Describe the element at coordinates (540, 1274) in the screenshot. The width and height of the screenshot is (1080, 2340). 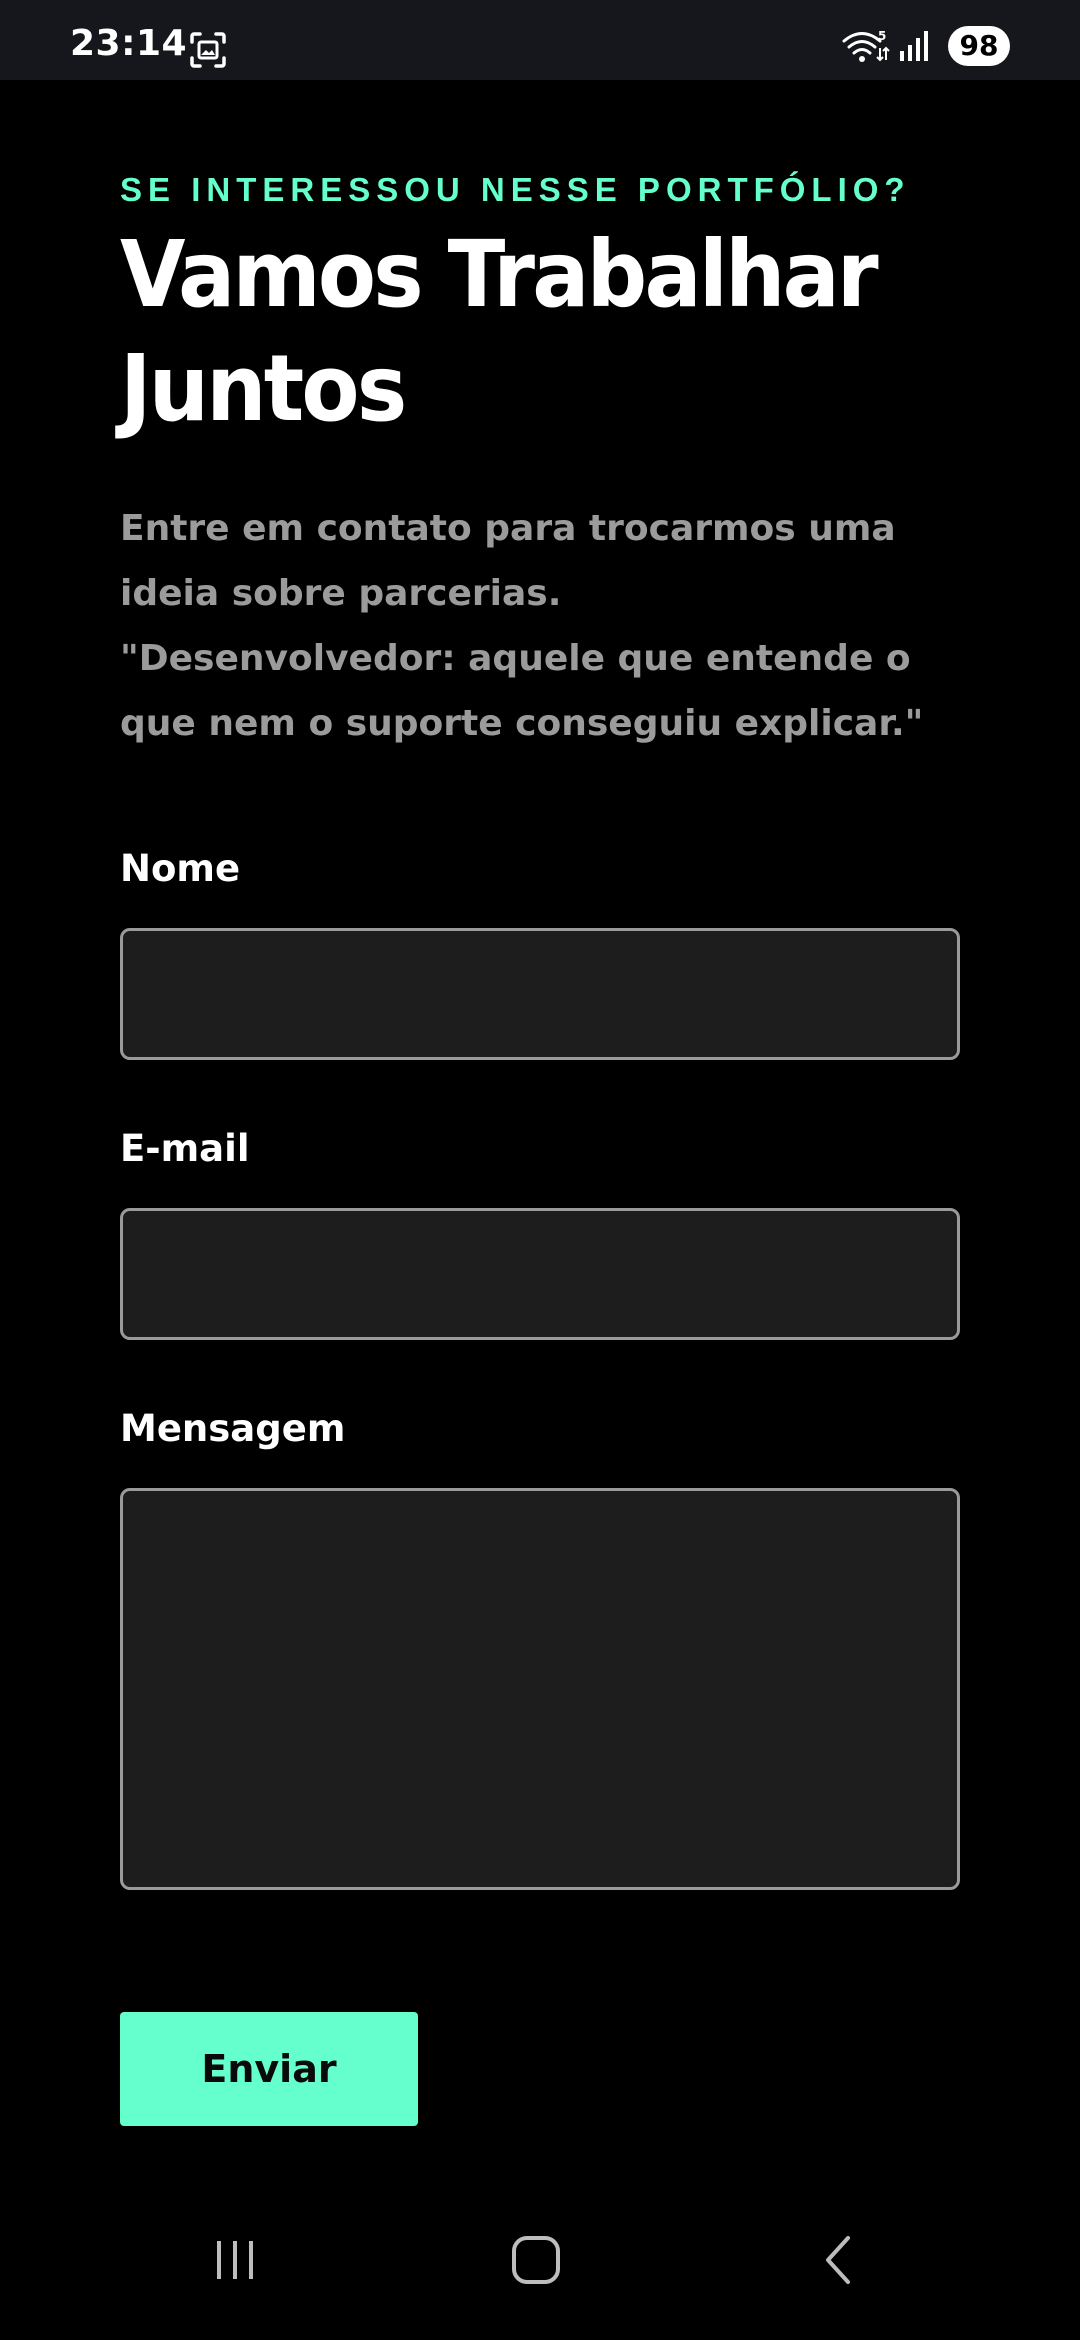
I see `email-input` at that location.